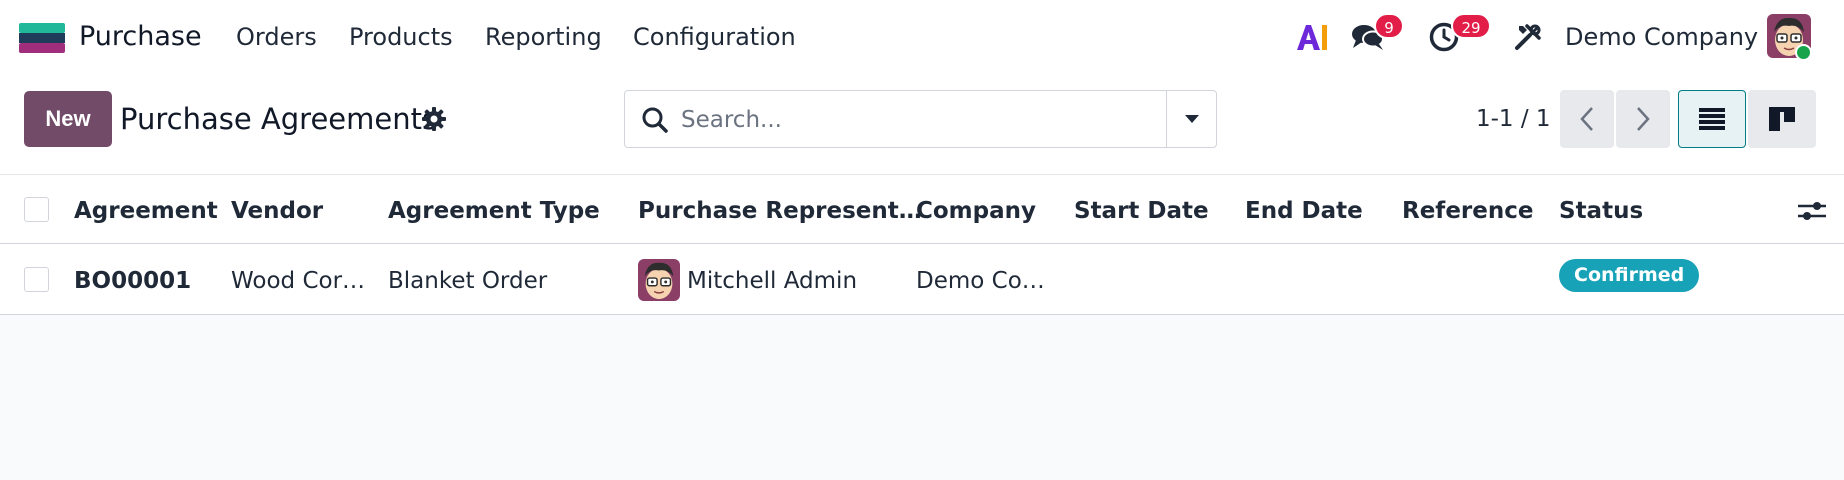 This screenshot has width=1844, height=480. Describe the element at coordinates (1803, 52) in the screenshot. I see `online-status-indicator` at that location.